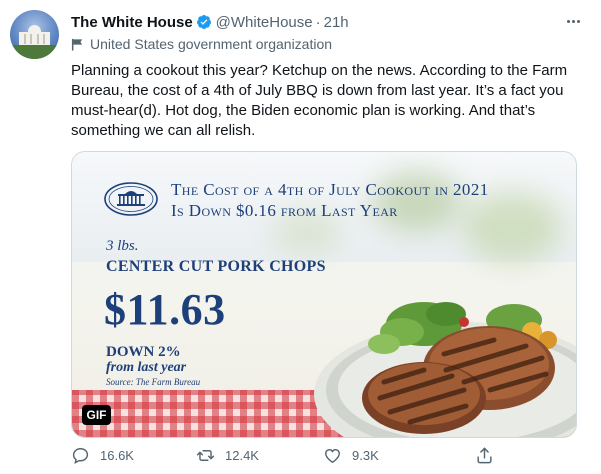 The width and height of the screenshot is (601, 474). I want to click on retweet-button: 12.4K, so click(227, 455).